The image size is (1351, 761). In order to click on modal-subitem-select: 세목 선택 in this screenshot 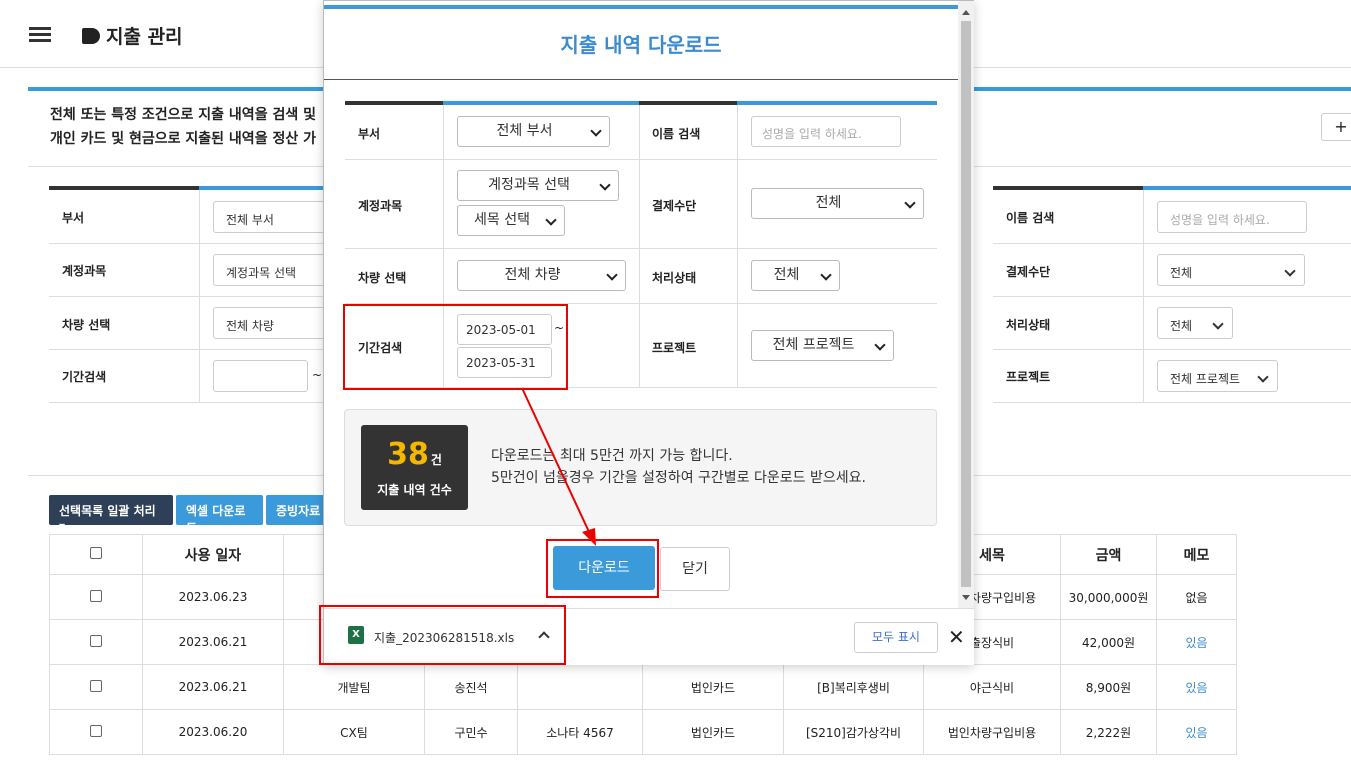, I will do `click(511, 220)`.